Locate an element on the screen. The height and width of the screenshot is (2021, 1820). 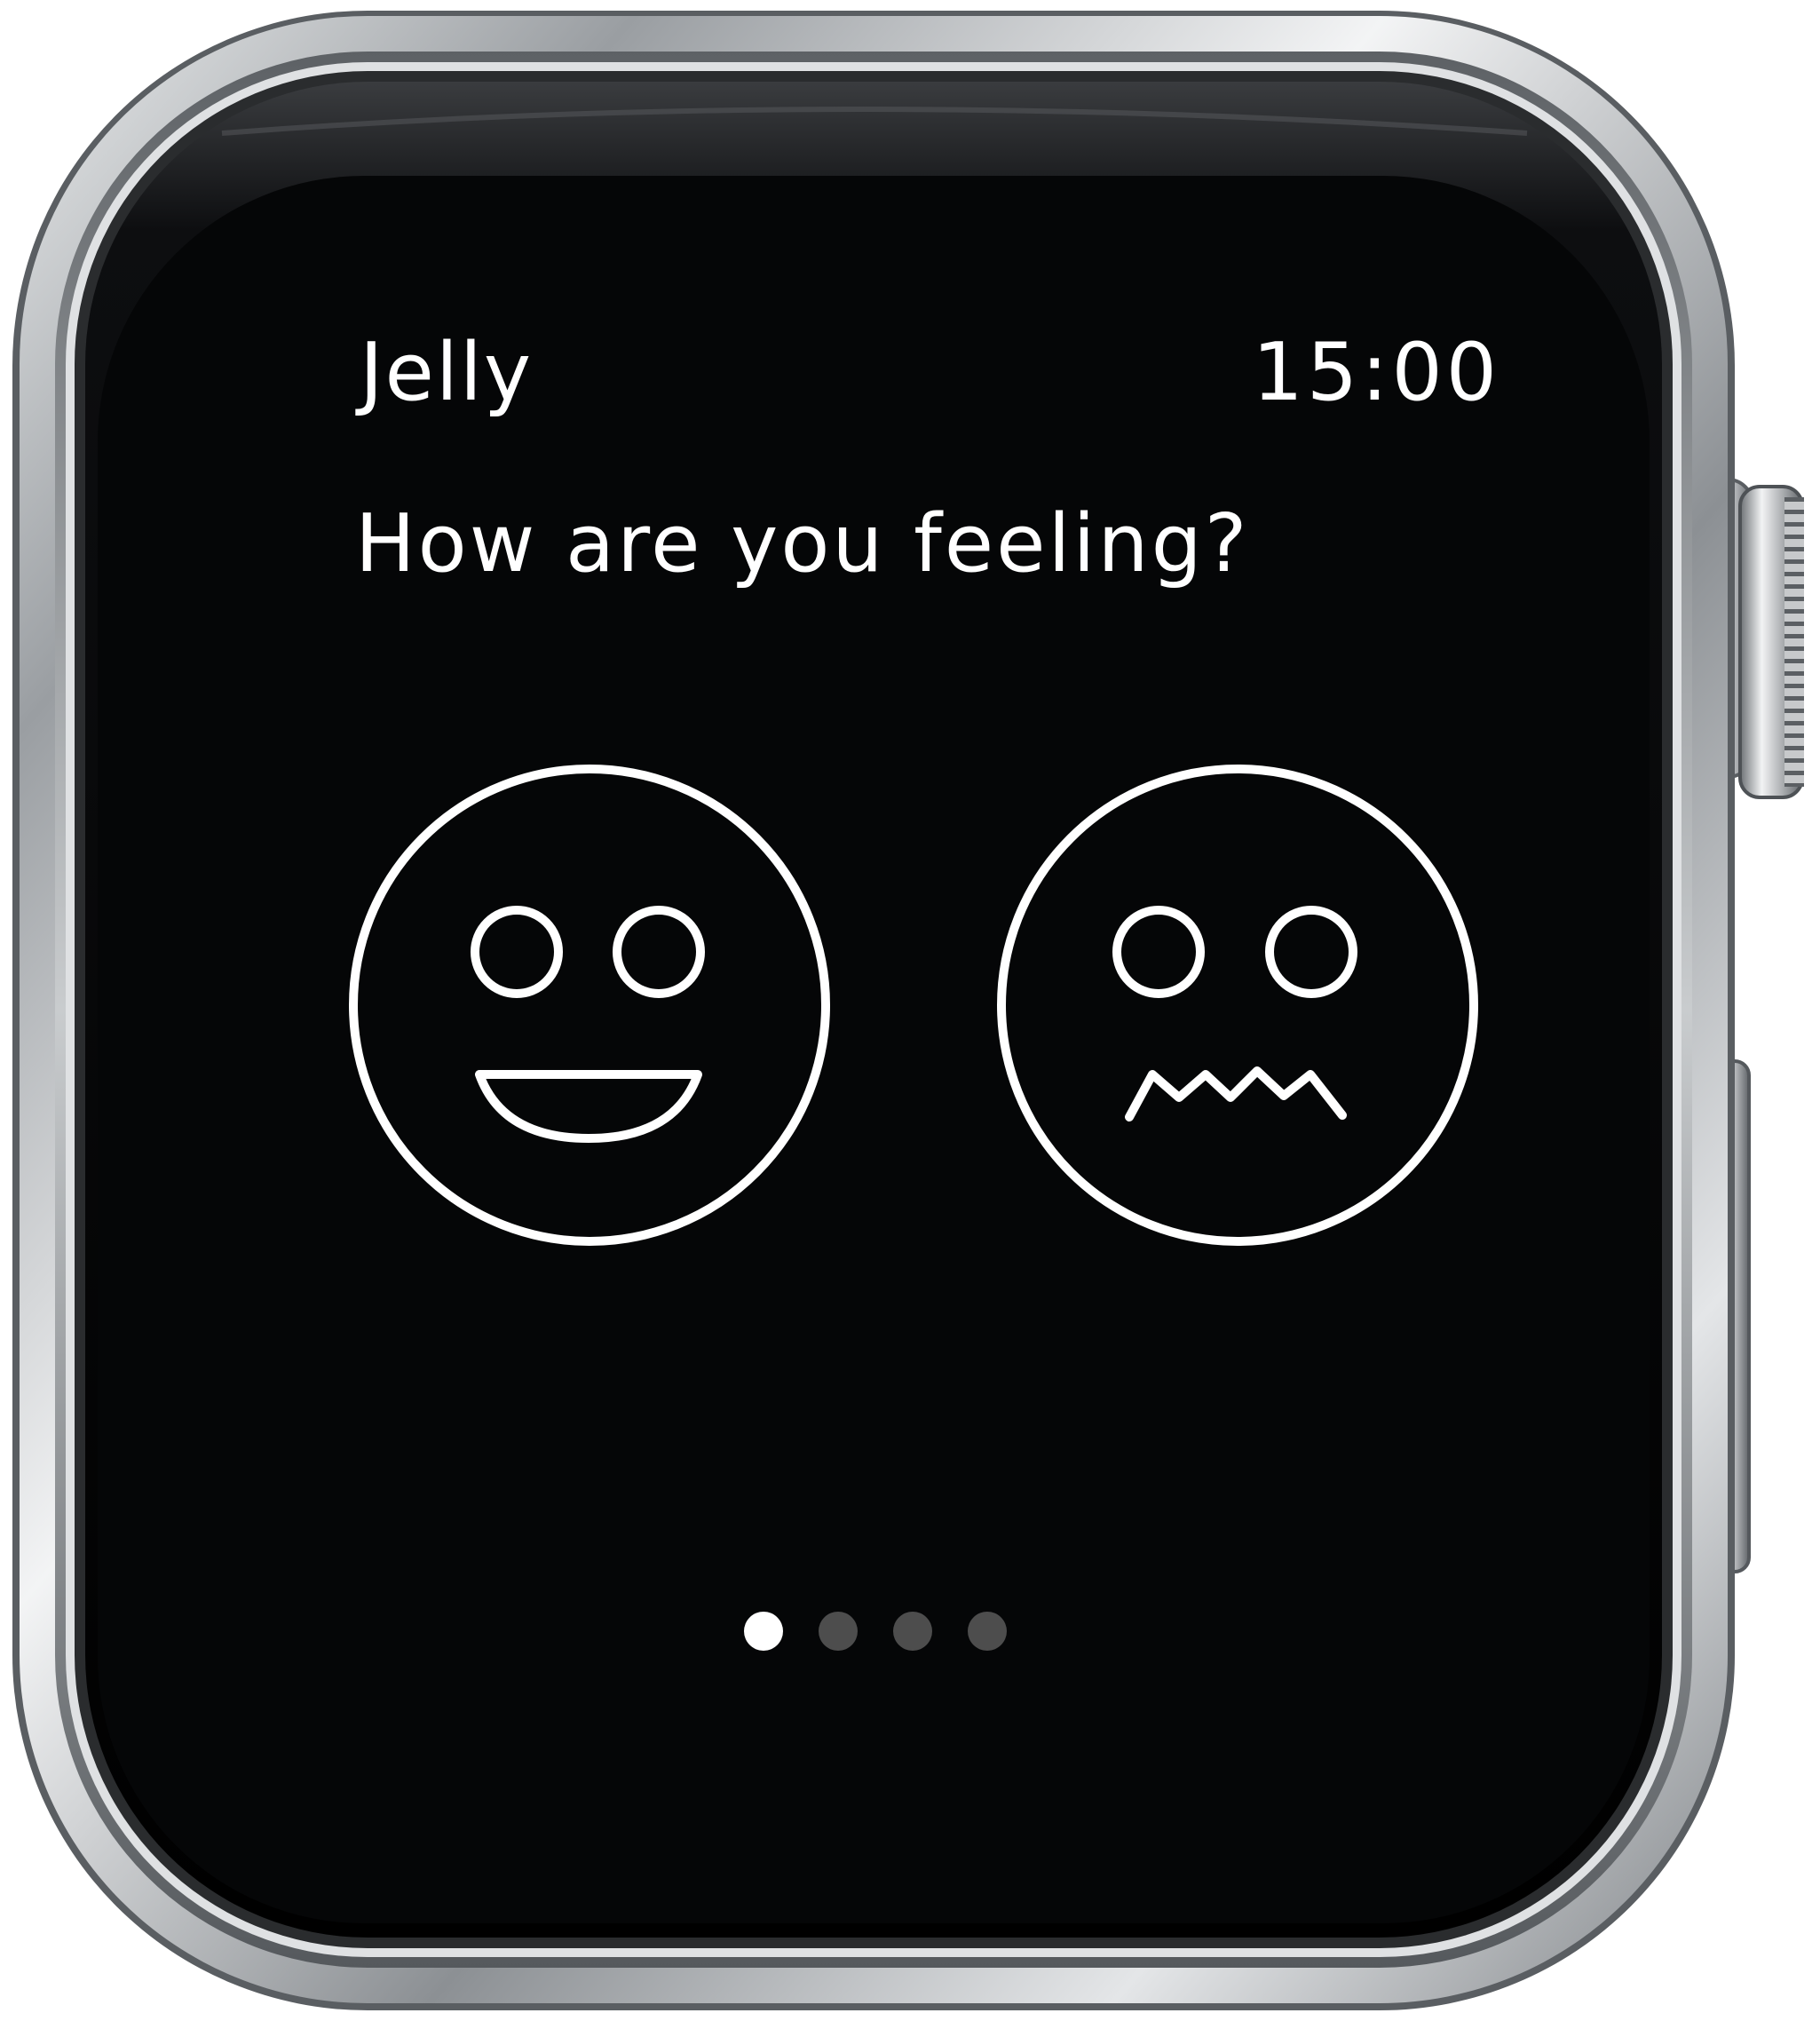
page-indicator is located at coordinates (877, 1632).